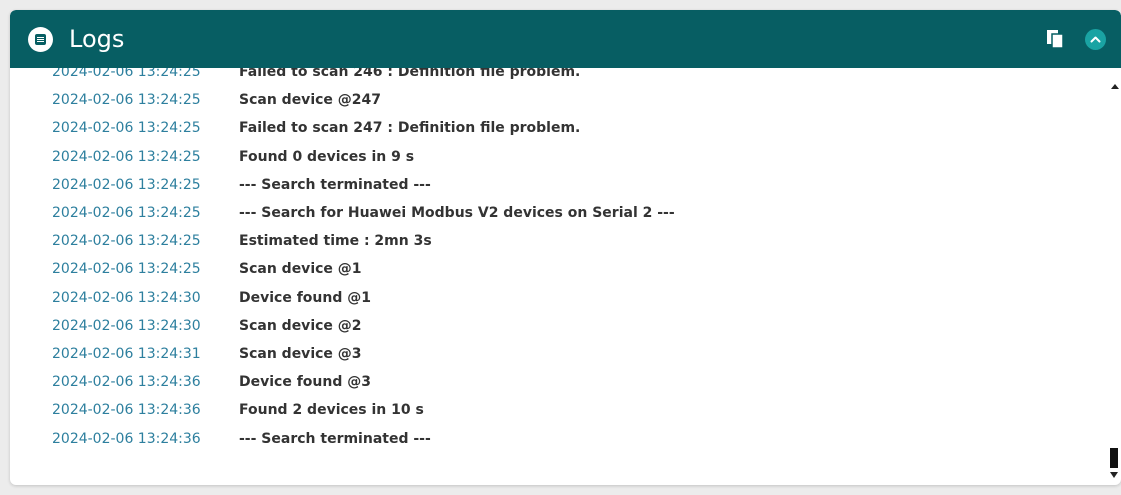  I want to click on log-message: Found 0 devices in 9 s, so click(327, 156).